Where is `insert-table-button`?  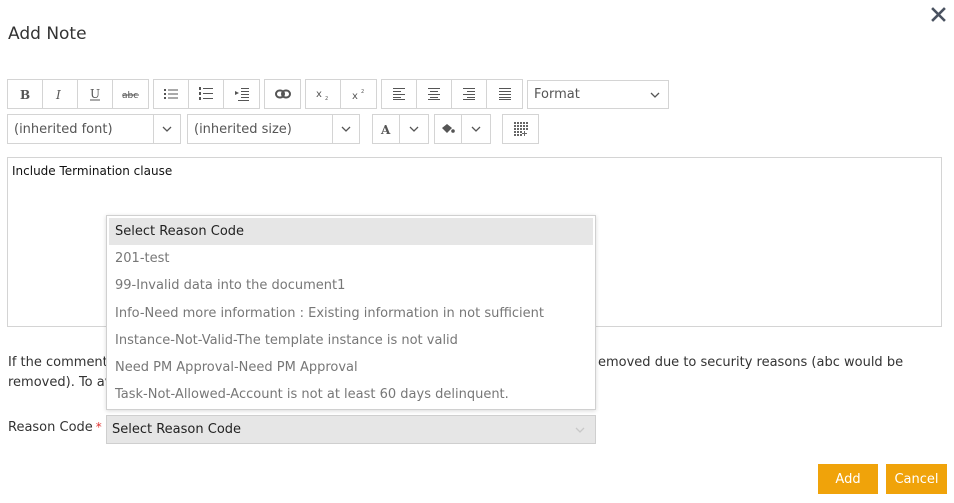
insert-table-button is located at coordinates (520, 129).